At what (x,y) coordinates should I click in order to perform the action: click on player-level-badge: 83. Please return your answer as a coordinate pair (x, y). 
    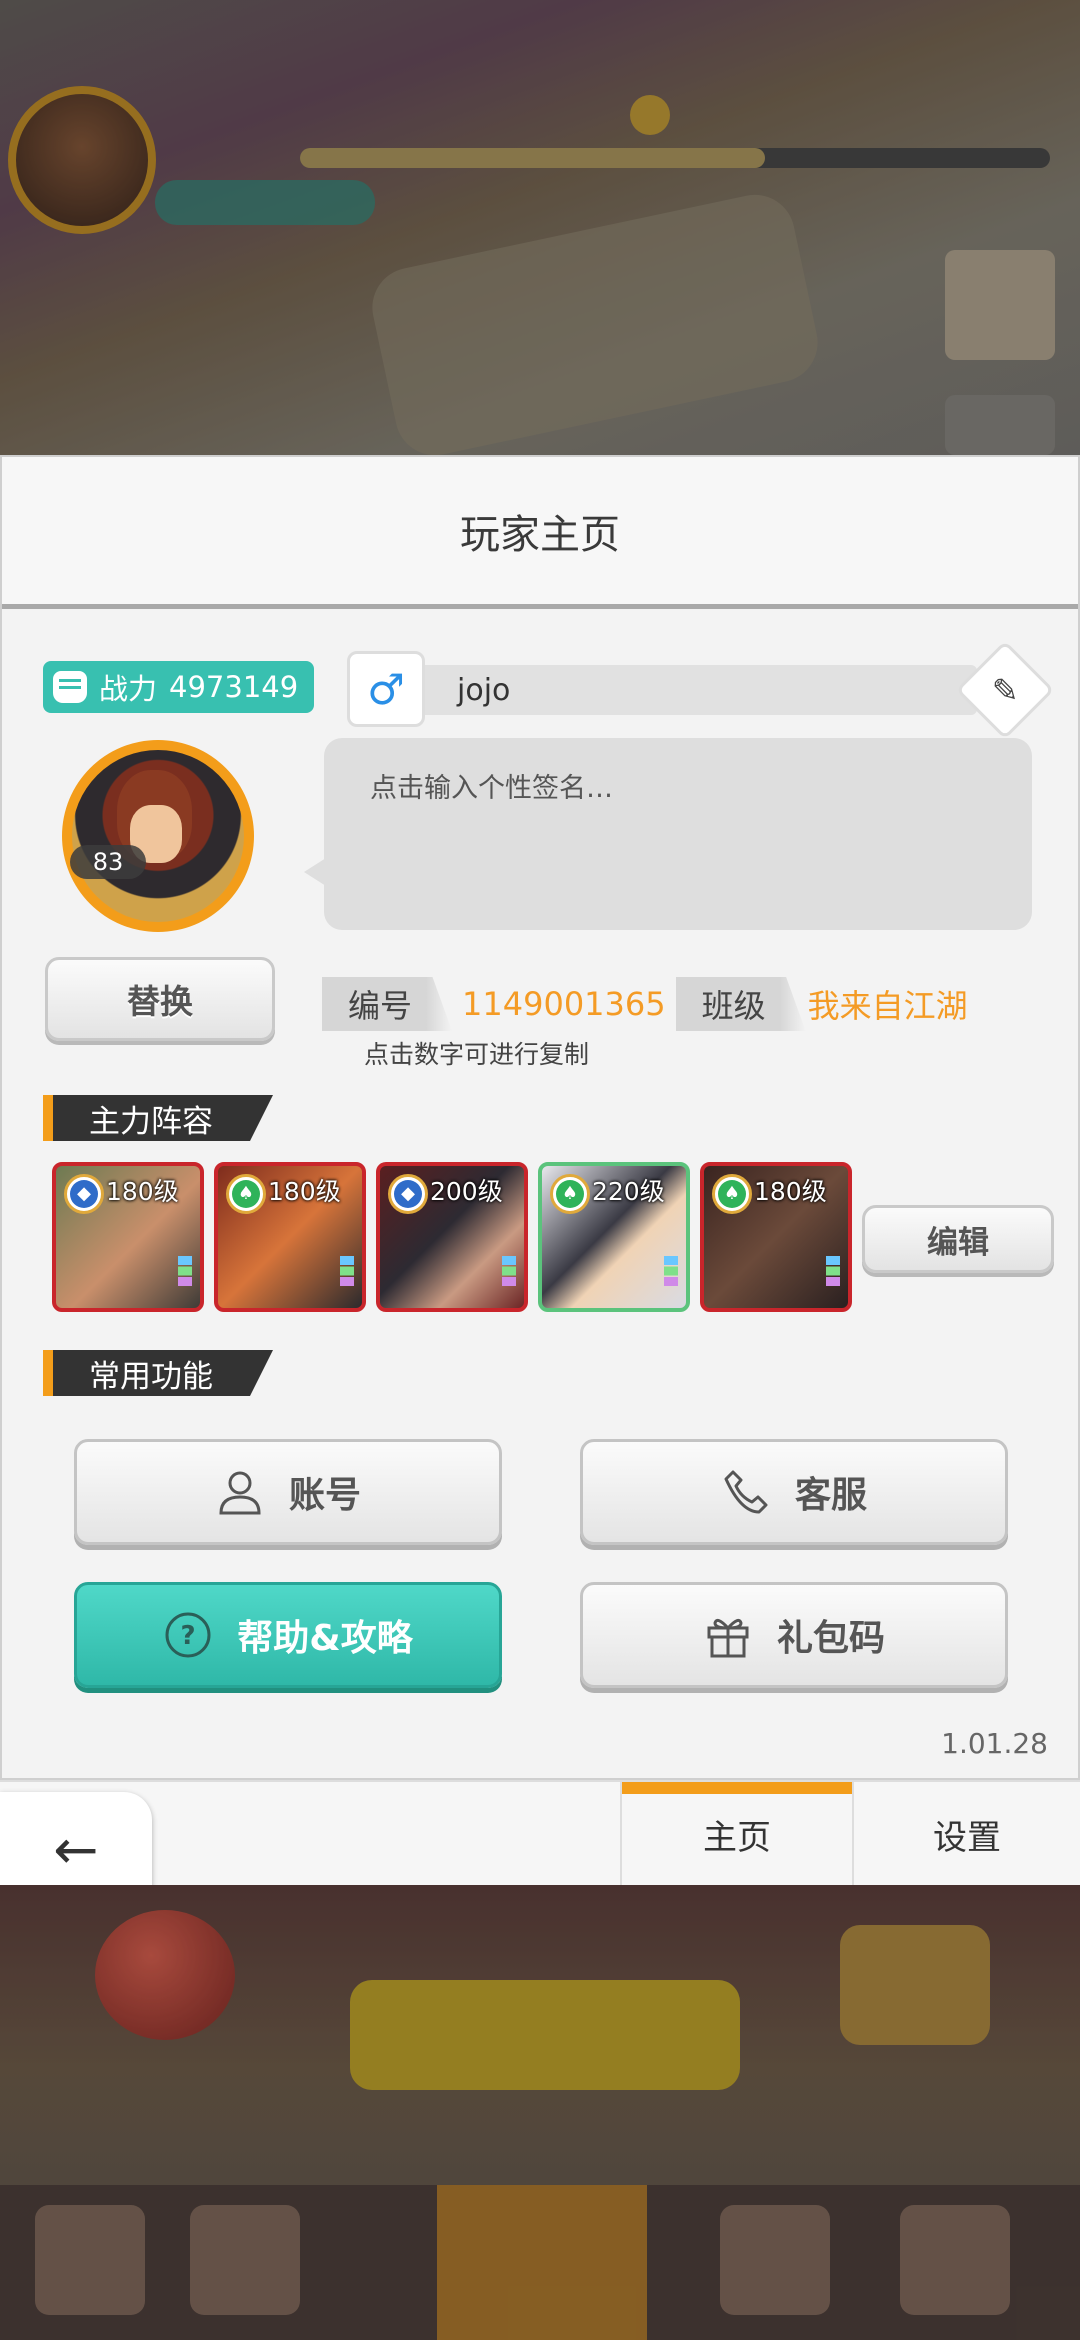
    Looking at the image, I should click on (108, 862).